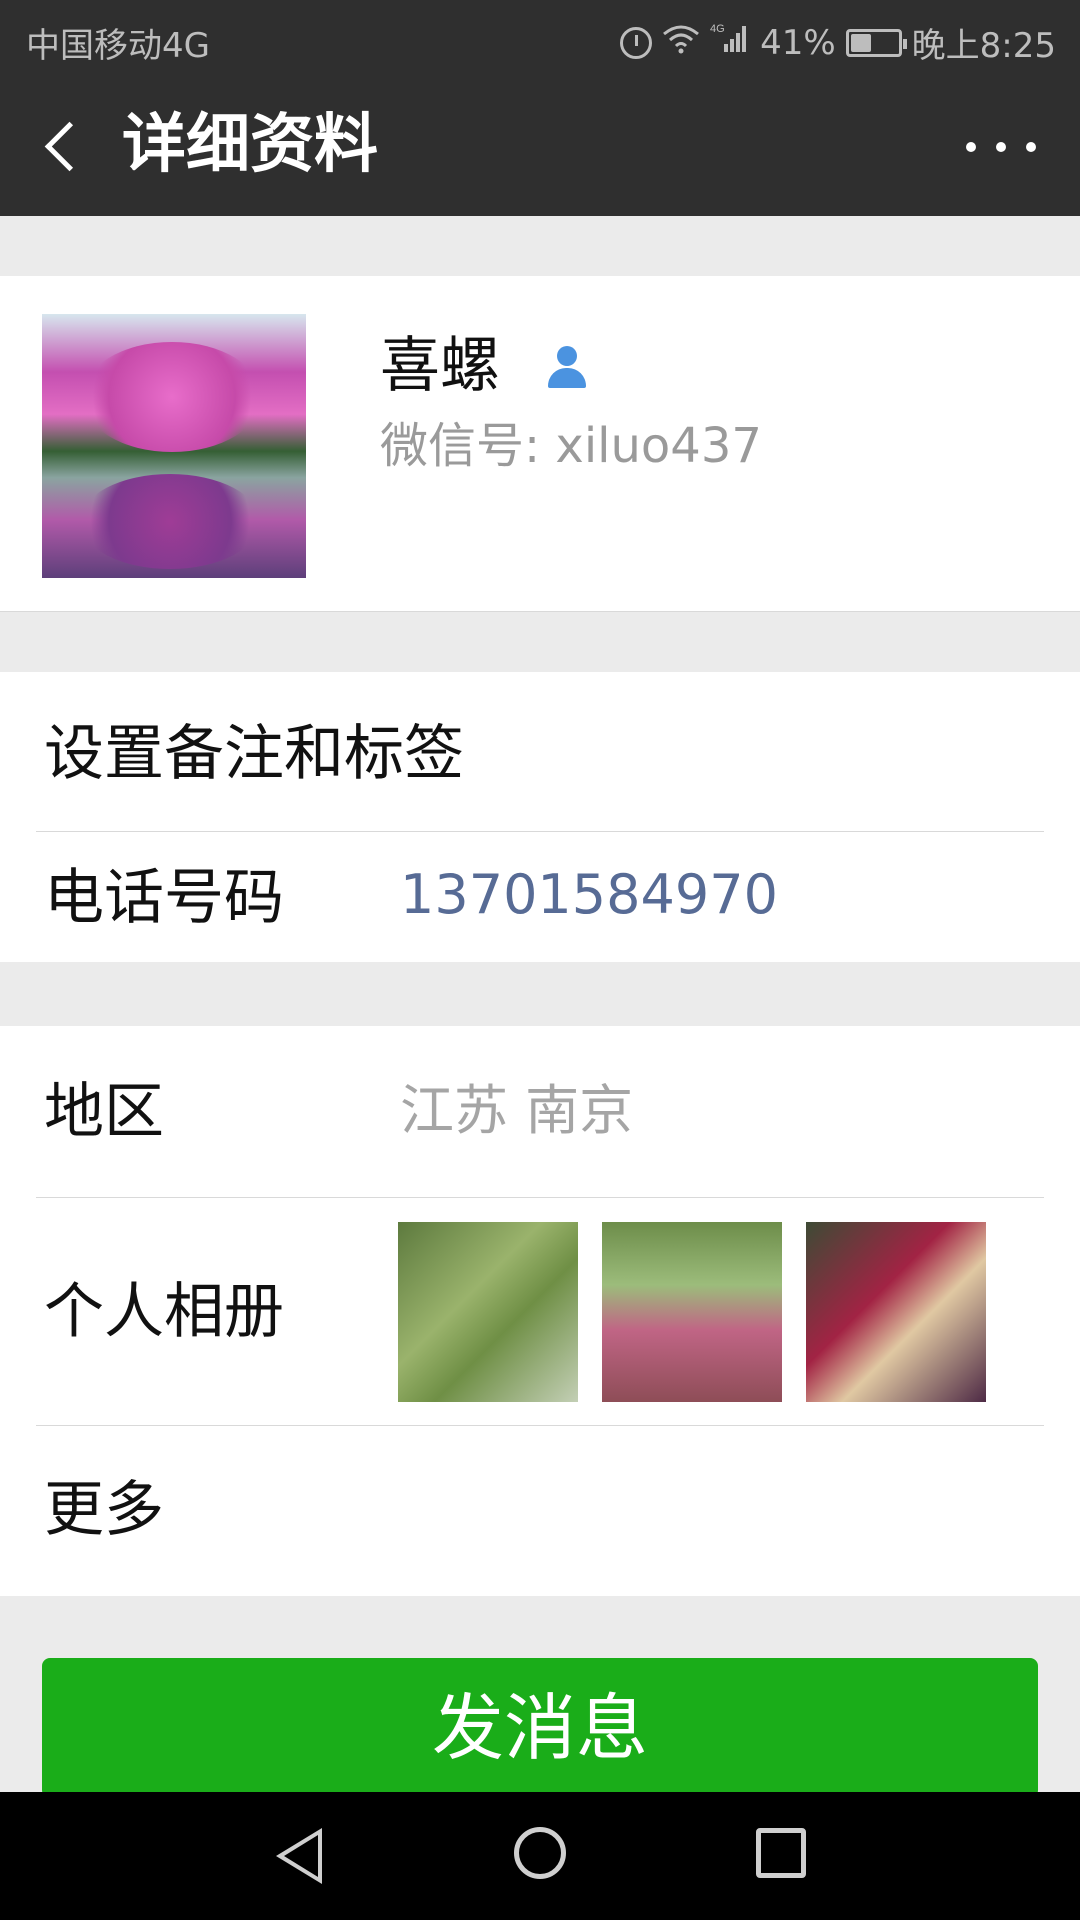 The height and width of the screenshot is (1920, 1080). What do you see at coordinates (104, 1112) in the screenshot?
I see `region-label: 地区` at bounding box center [104, 1112].